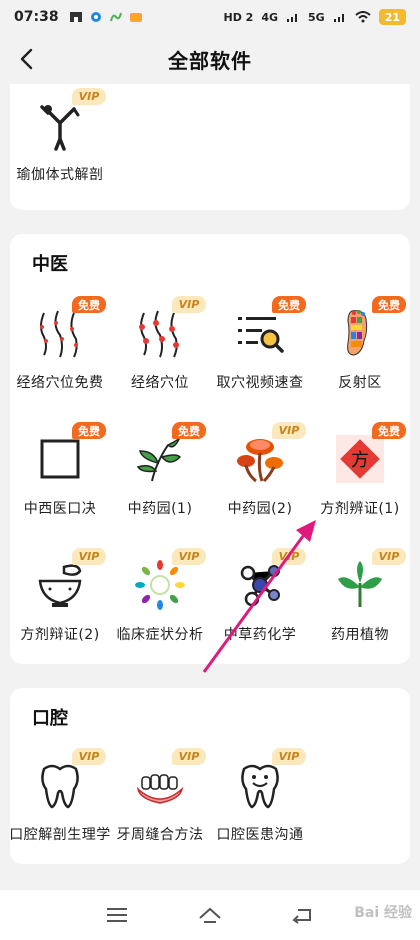 The height and width of the screenshot is (940, 420). What do you see at coordinates (360, 635) in the screenshot?
I see `app-label: 药用植物` at bounding box center [360, 635].